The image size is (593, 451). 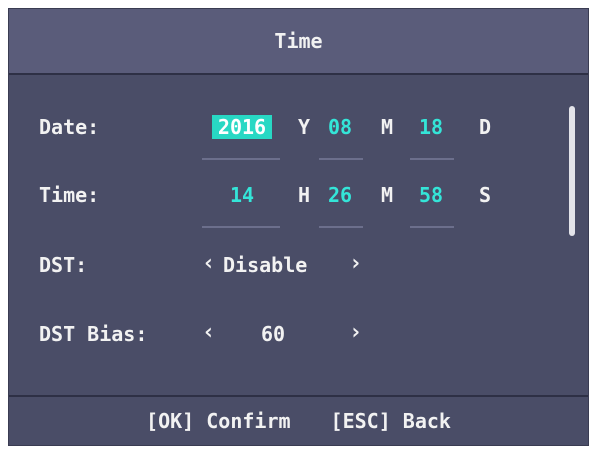 I want to click on confirm-hint: [OK] Confirm, so click(x=218, y=421).